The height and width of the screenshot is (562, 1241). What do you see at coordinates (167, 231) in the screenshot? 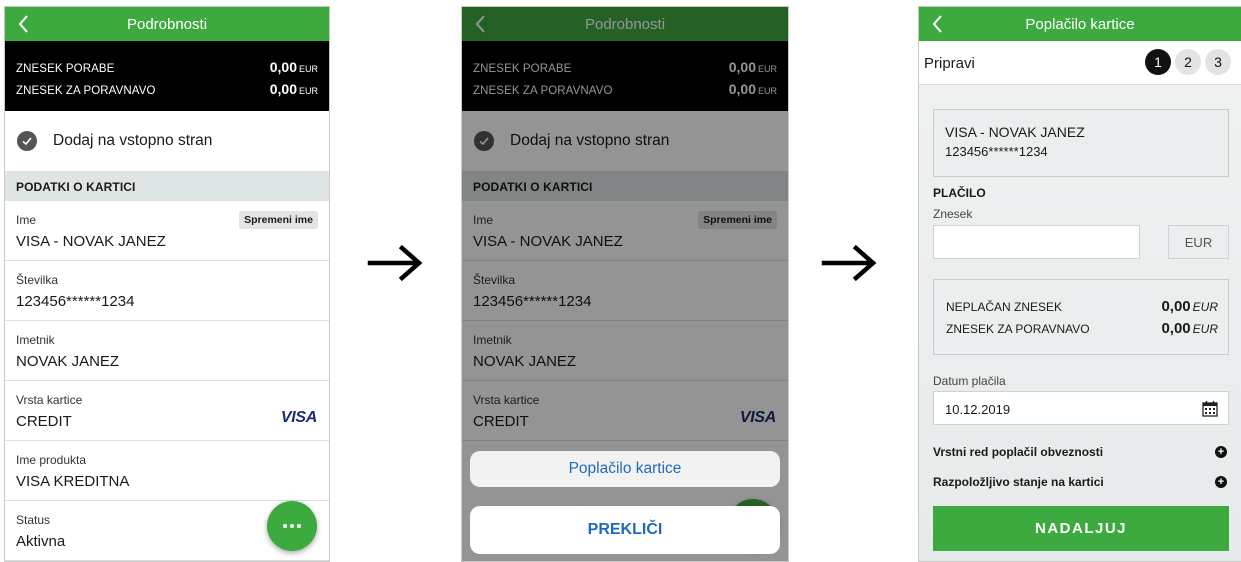
I see `field-name: Ime VISA - NOVAK JANEZ Spremeni ime` at bounding box center [167, 231].